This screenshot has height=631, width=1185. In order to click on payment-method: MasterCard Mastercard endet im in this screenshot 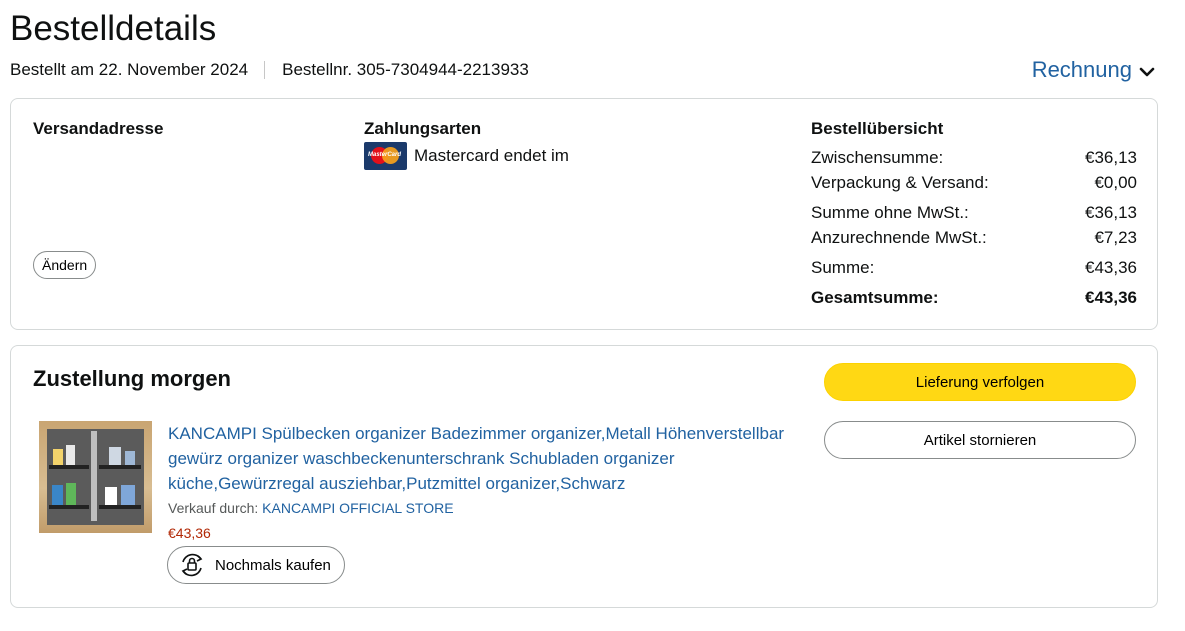, I will do `click(466, 156)`.